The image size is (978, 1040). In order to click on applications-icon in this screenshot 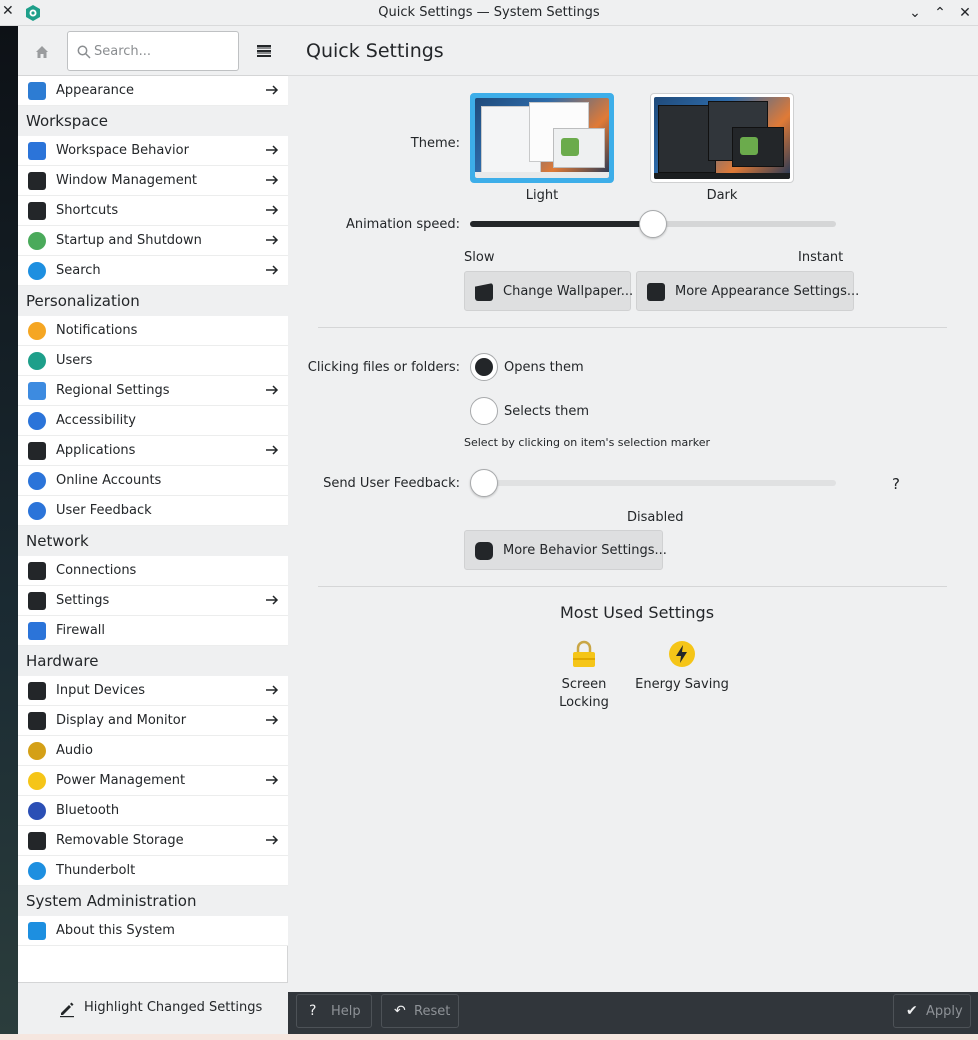, I will do `click(37, 451)`.